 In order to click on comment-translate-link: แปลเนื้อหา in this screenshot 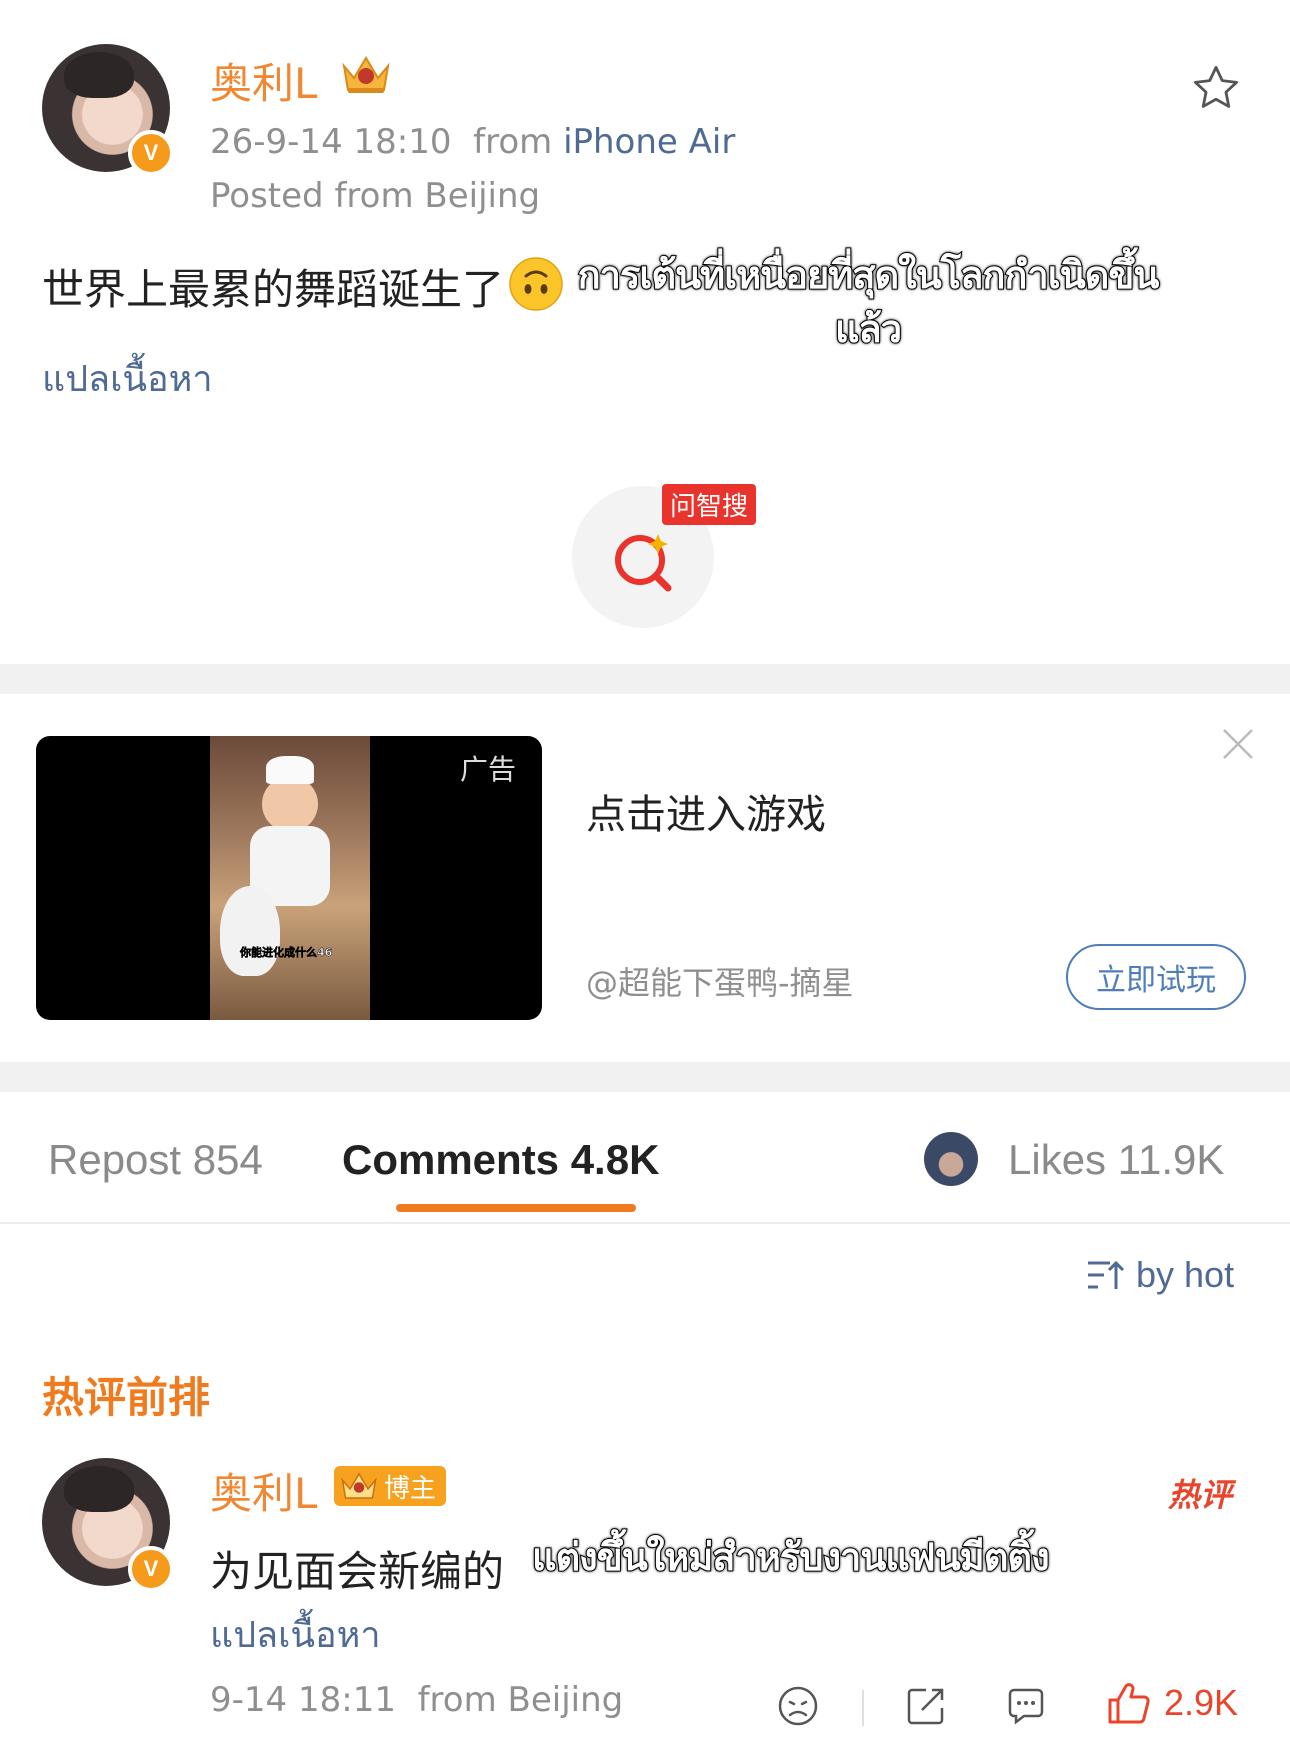, I will do `click(295, 1634)`.